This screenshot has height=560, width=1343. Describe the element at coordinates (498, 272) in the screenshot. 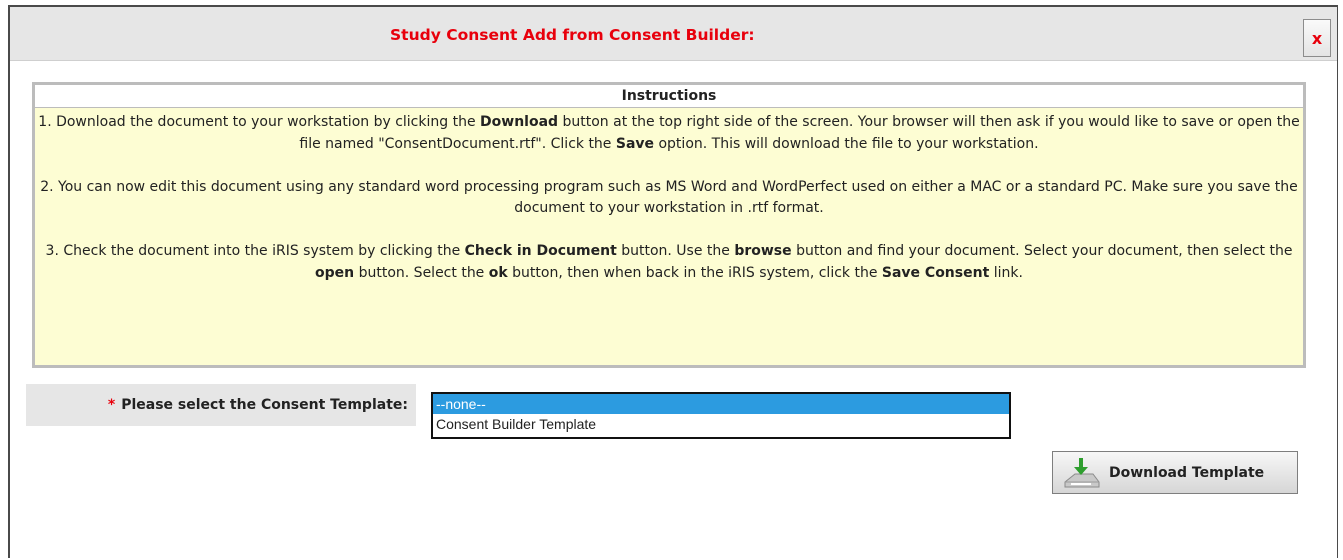

I see `instruction-keyword: ok` at that location.